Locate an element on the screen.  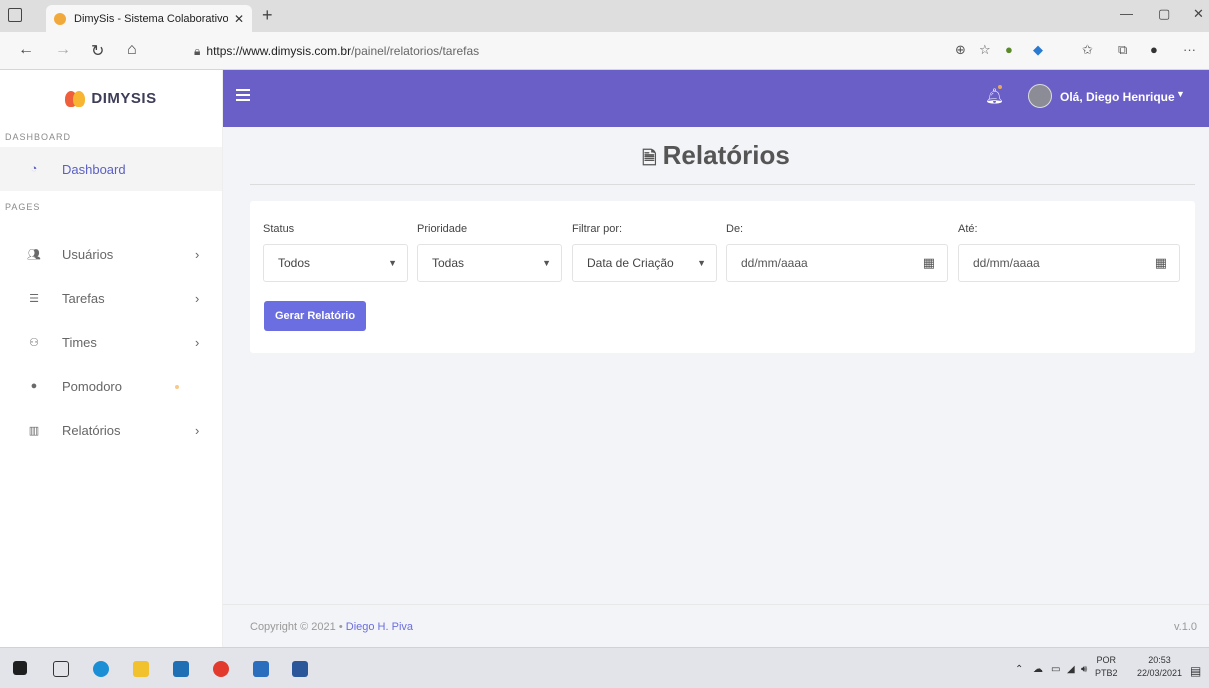
teams-icon: ⚇ is located at coordinates (34, 342).